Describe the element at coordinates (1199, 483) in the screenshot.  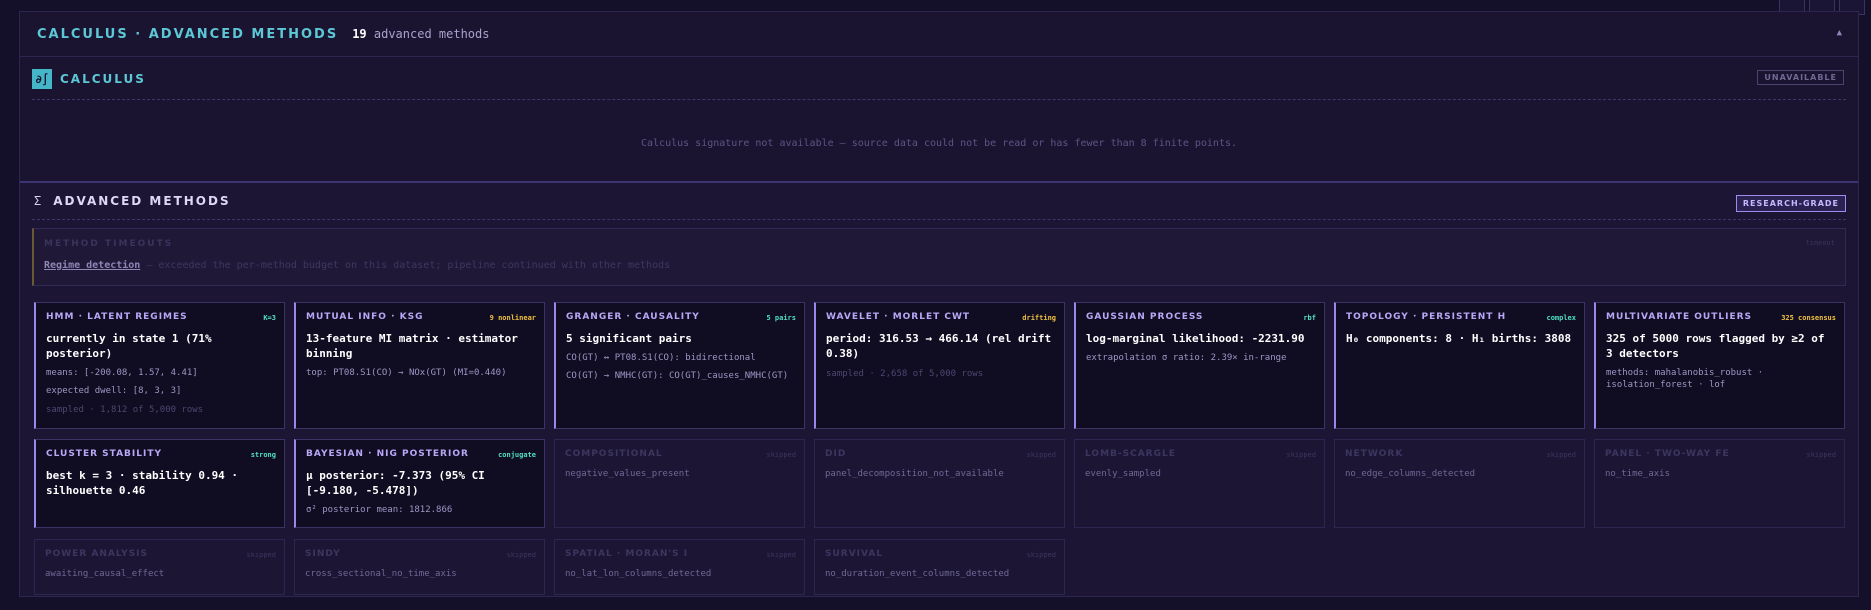
I see `method-card: Lomb-Scargle skipped evenly_sampled` at that location.